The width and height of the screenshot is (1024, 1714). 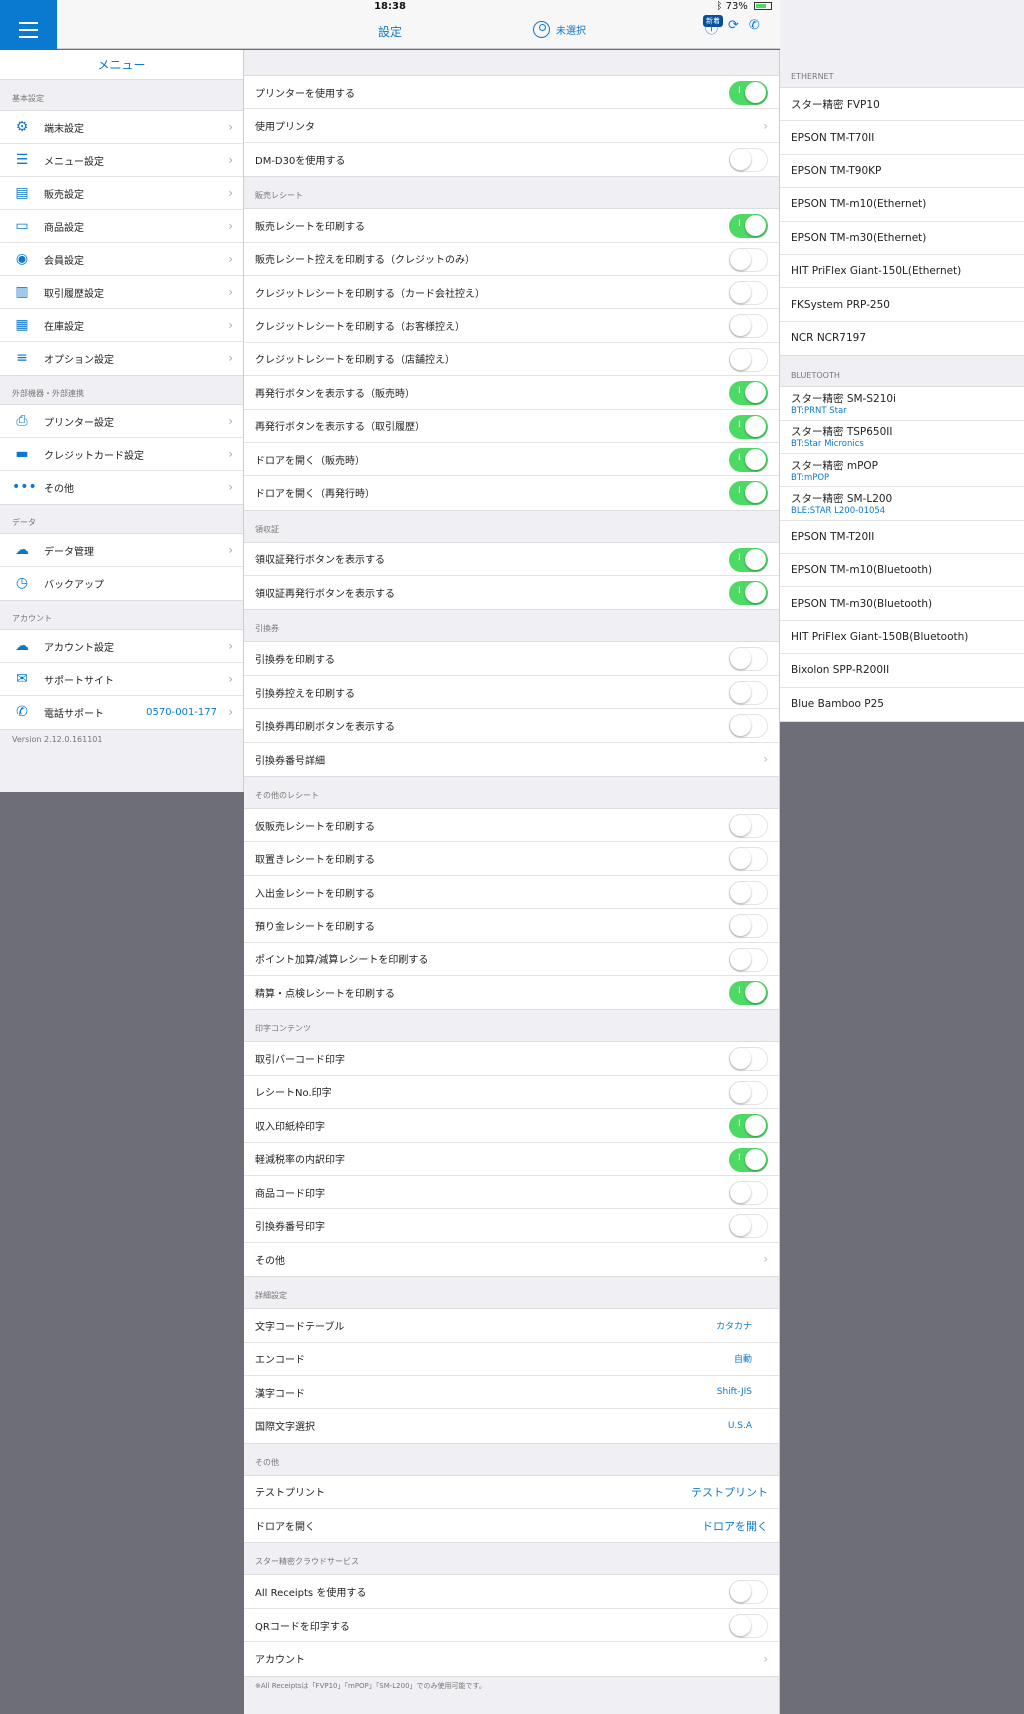 I want to click on menu-item: ⎙ プリンター設定 ›, so click(x=121, y=421).